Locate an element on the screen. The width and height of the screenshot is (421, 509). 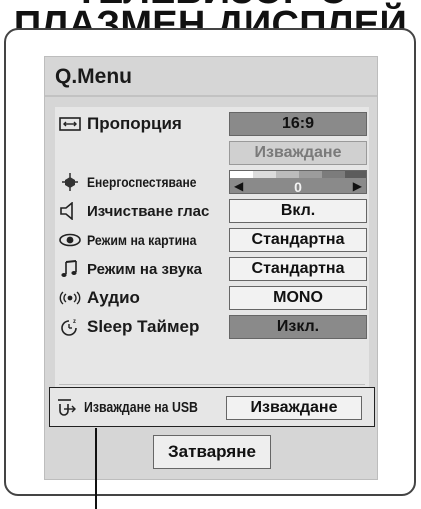
sleep-timer-value: Изкл. is located at coordinates (298, 327).